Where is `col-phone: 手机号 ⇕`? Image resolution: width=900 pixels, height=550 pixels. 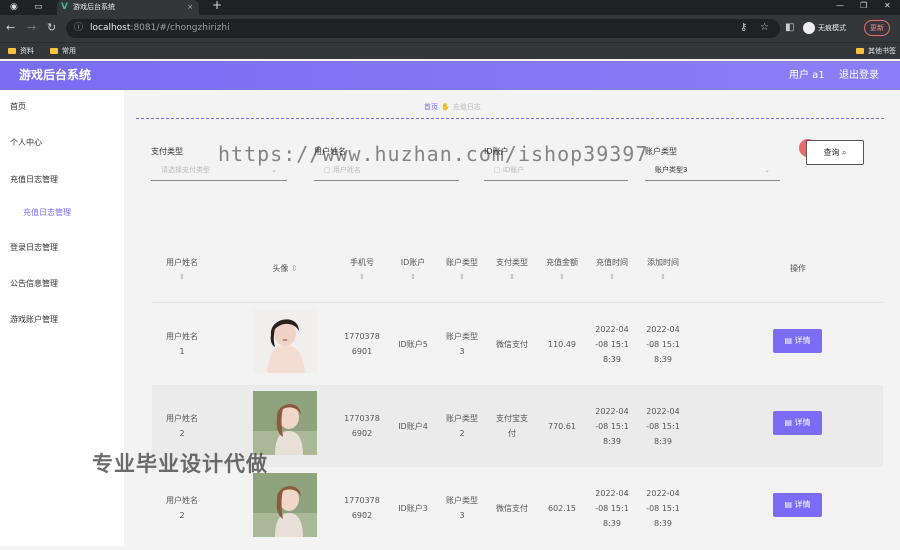
col-phone: 手机号 ⇕ is located at coordinates (362, 270).